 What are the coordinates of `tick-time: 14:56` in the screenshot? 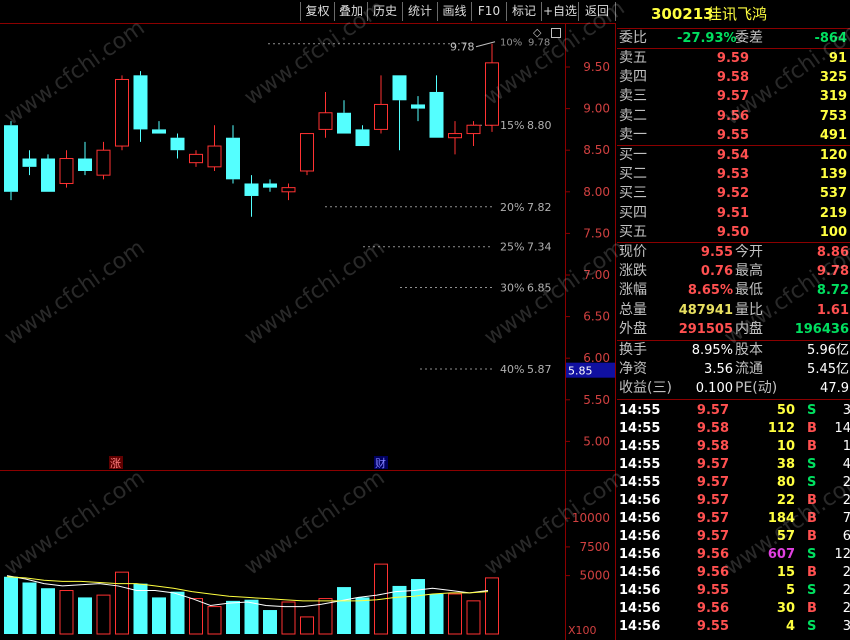 It's located at (640, 572).